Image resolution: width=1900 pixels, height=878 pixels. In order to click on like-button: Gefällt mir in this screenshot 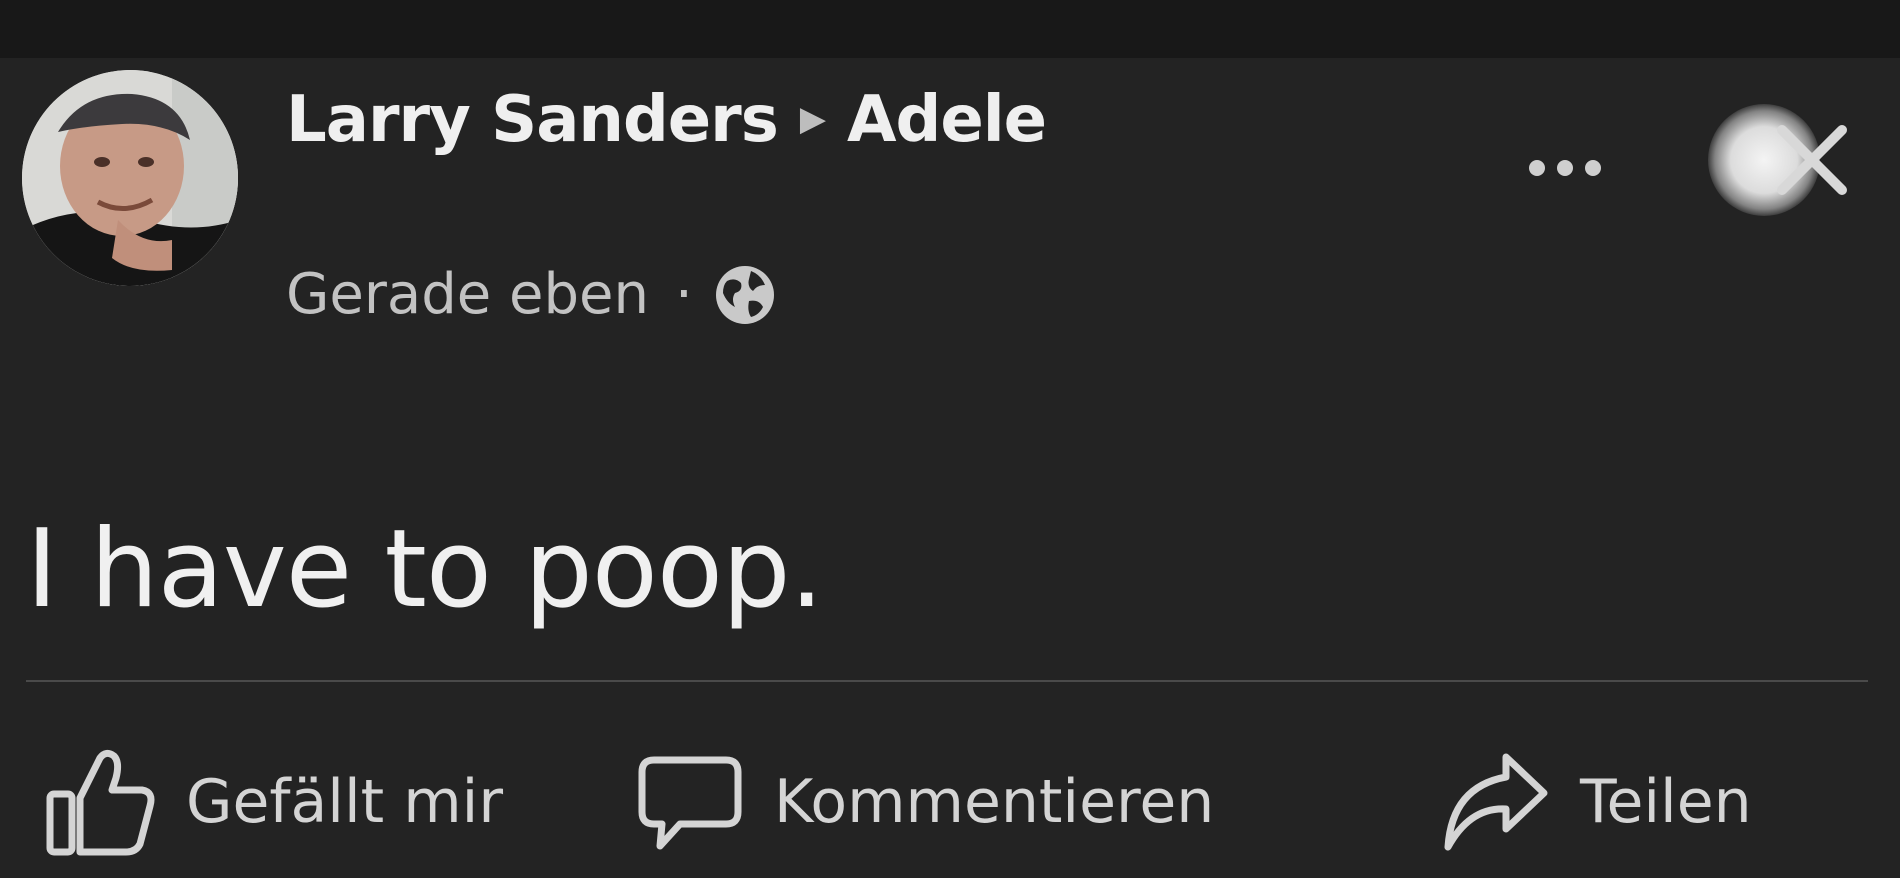, I will do `click(274, 802)`.